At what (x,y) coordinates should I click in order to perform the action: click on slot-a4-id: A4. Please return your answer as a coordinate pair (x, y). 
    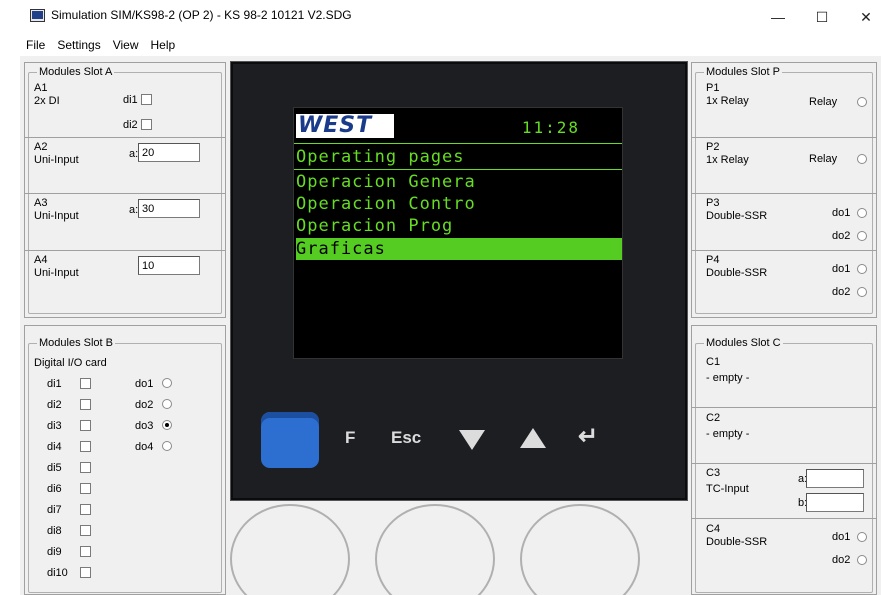
    Looking at the image, I should click on (41, 260).